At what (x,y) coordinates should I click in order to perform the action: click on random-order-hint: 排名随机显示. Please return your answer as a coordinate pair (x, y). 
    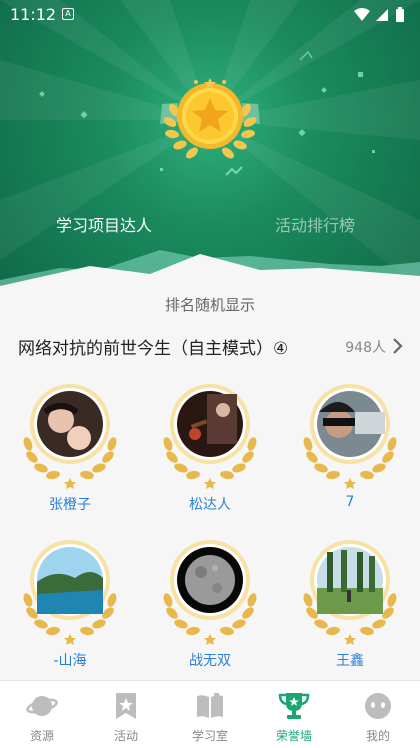
    Looking at the image, I should click on (209, 305).